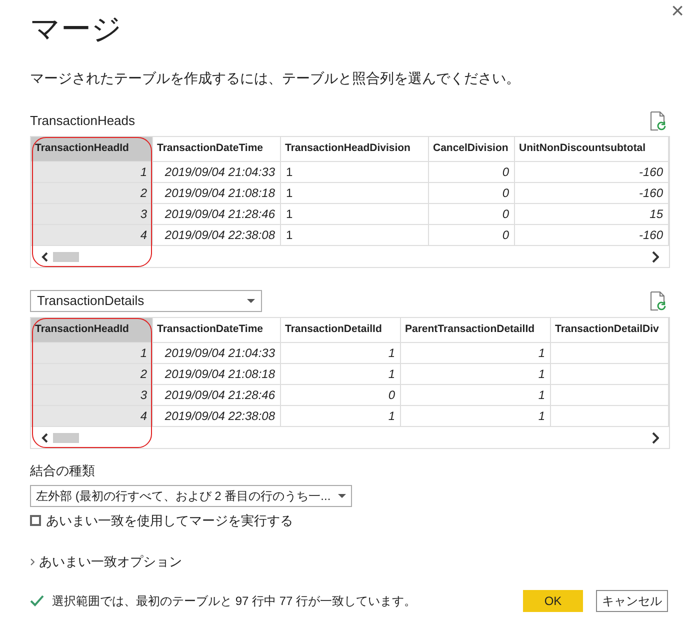 The image size is (696, 626). Describe the element at coordinates (37, 600) in the screenshot. I see `checkmark-icon` at that location.